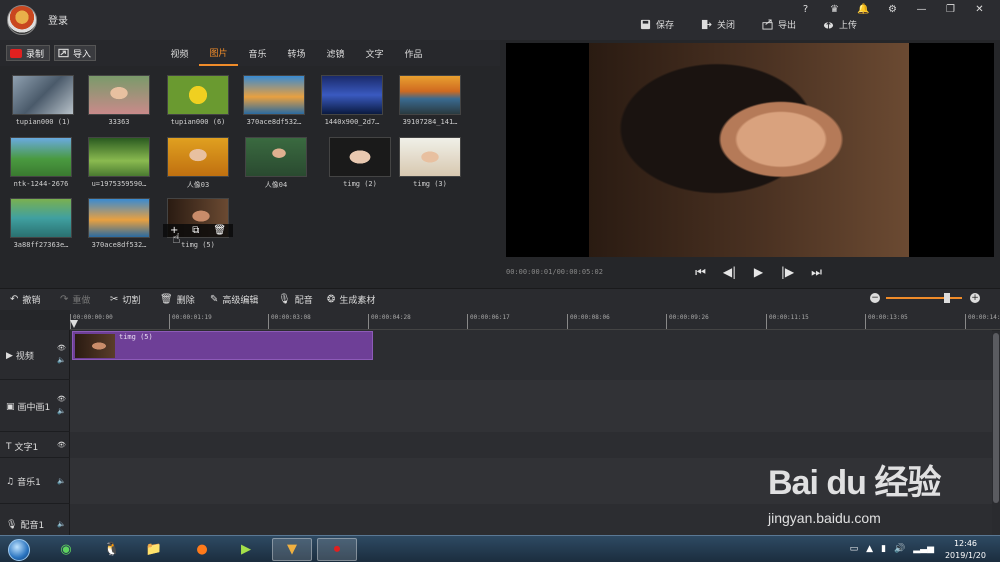  Describe the element at coordinates (198, 163) in the screenshot. I see `library-item: 人像03` at that location.